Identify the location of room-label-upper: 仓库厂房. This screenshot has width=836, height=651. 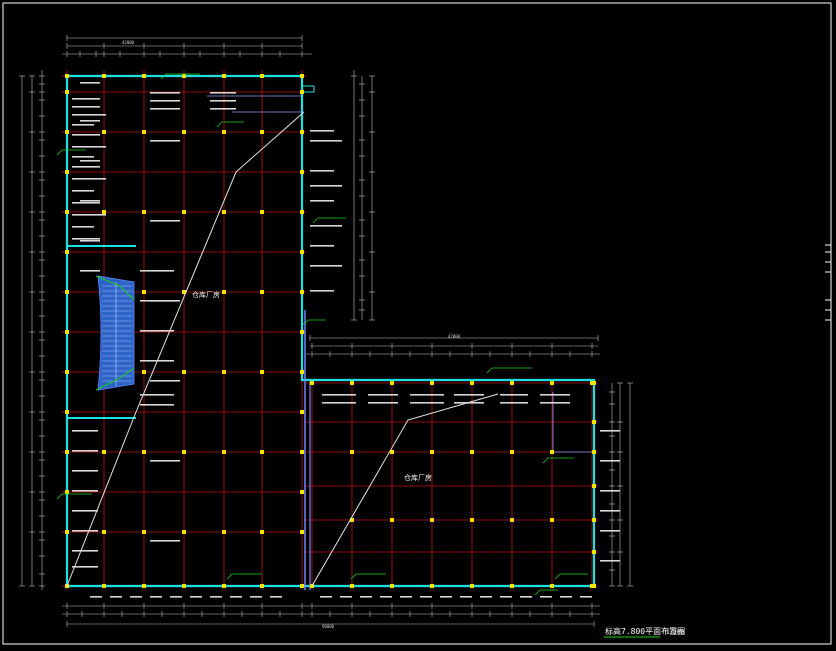
(206, 294).